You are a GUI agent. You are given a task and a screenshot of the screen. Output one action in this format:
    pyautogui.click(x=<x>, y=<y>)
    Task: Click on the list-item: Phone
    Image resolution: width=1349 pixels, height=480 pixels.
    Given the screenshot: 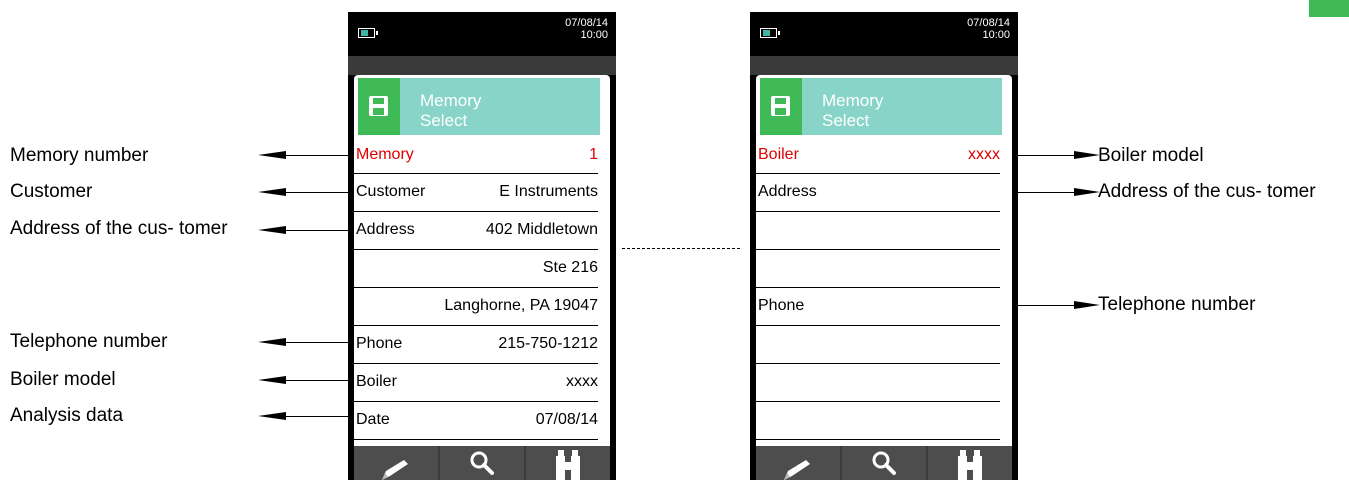 What is the action you would take?
    pyautogui.click(x=878, y=307)
    